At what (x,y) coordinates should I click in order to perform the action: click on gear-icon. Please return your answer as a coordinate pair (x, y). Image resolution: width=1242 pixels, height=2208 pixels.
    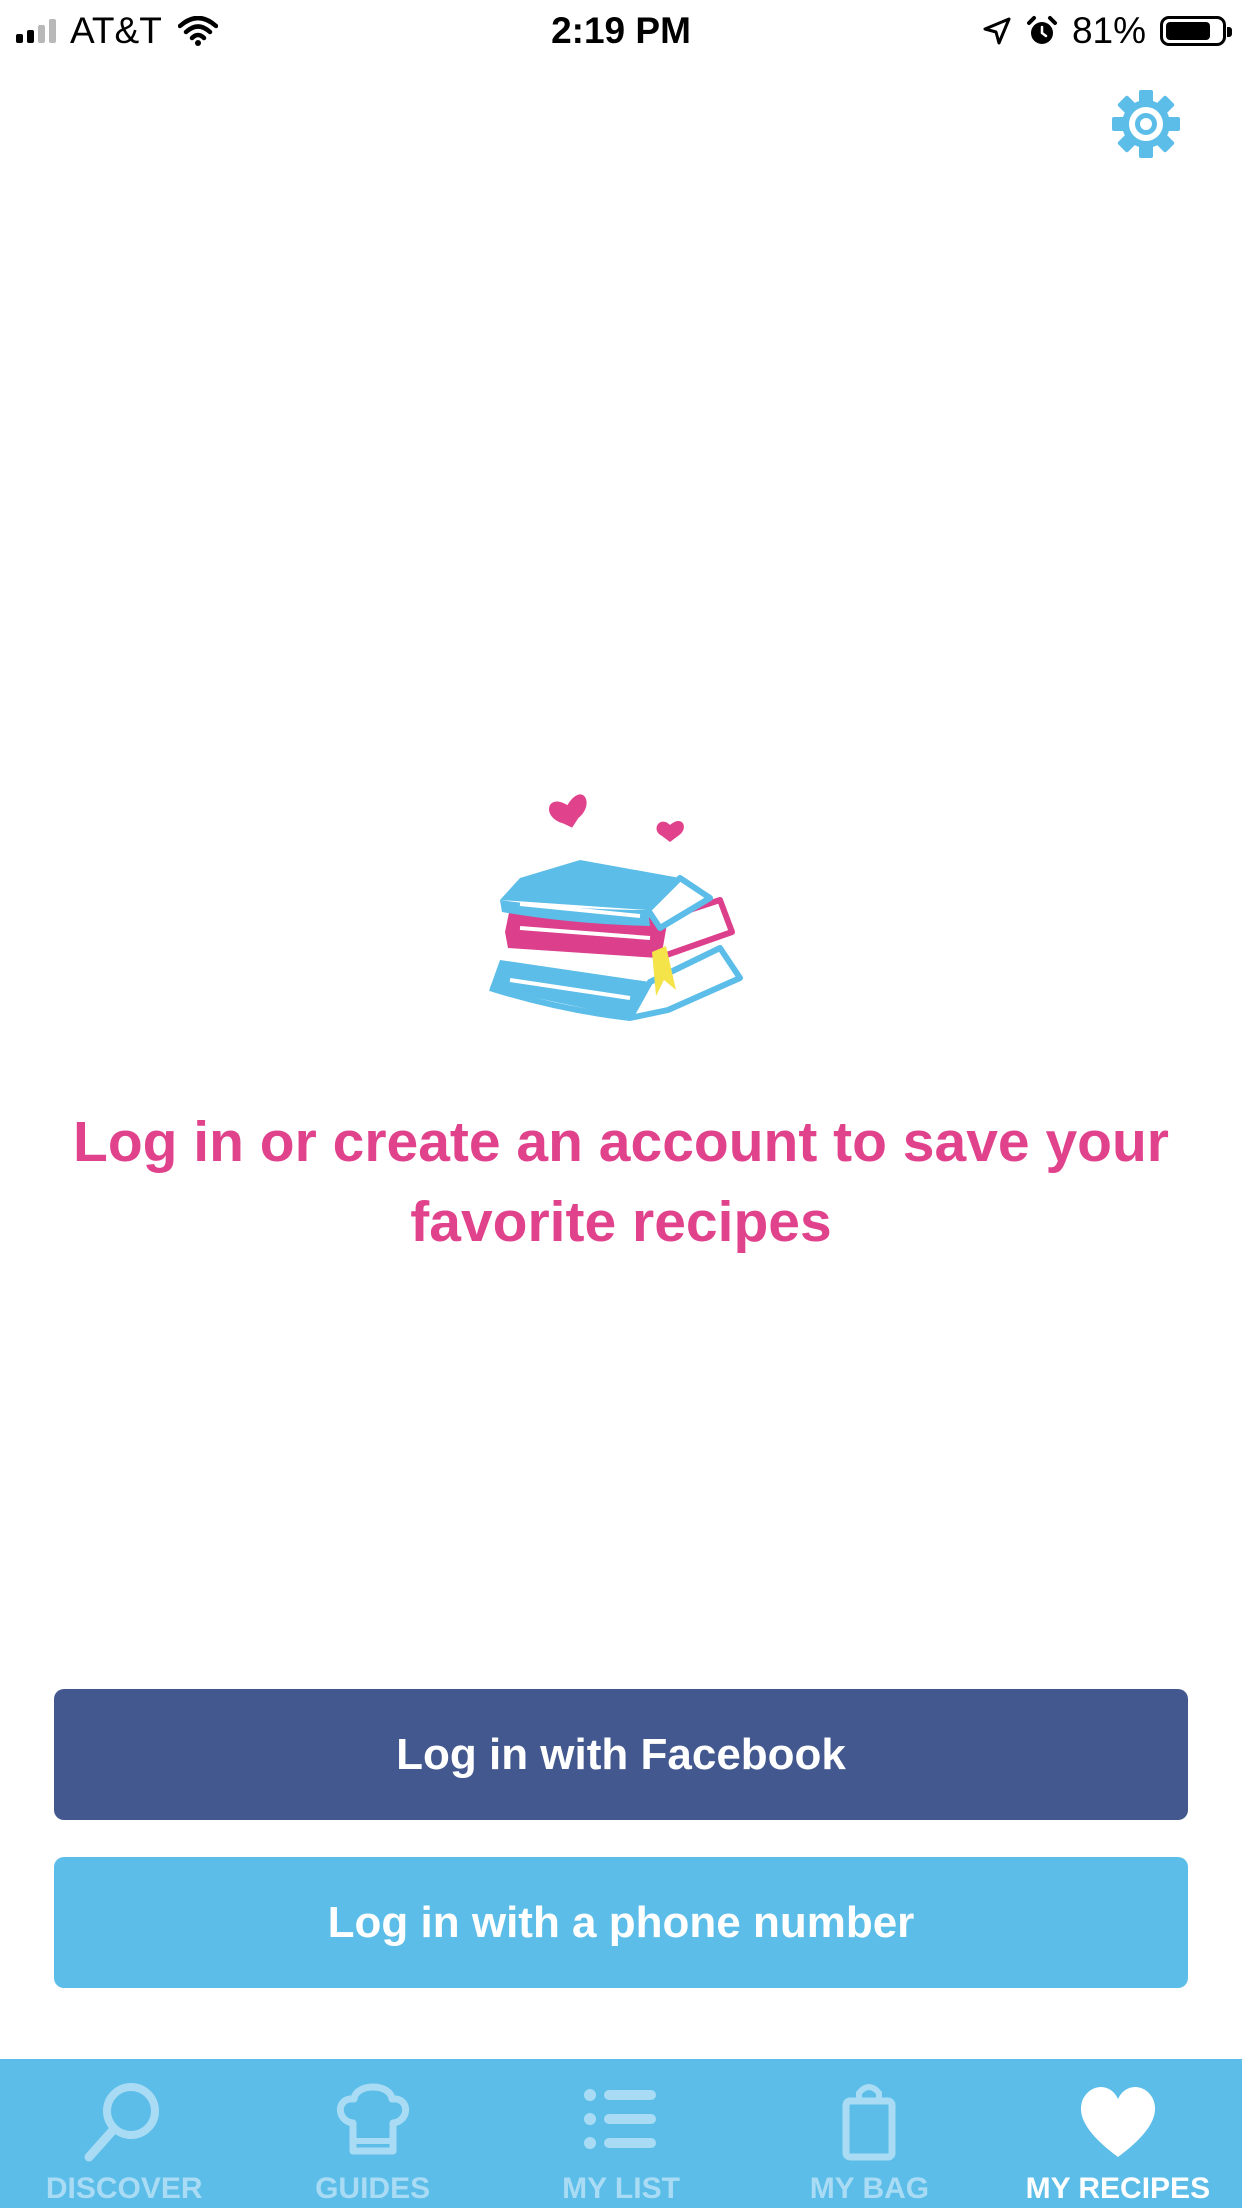
    Looking at the image, I should click on (1146, 124).